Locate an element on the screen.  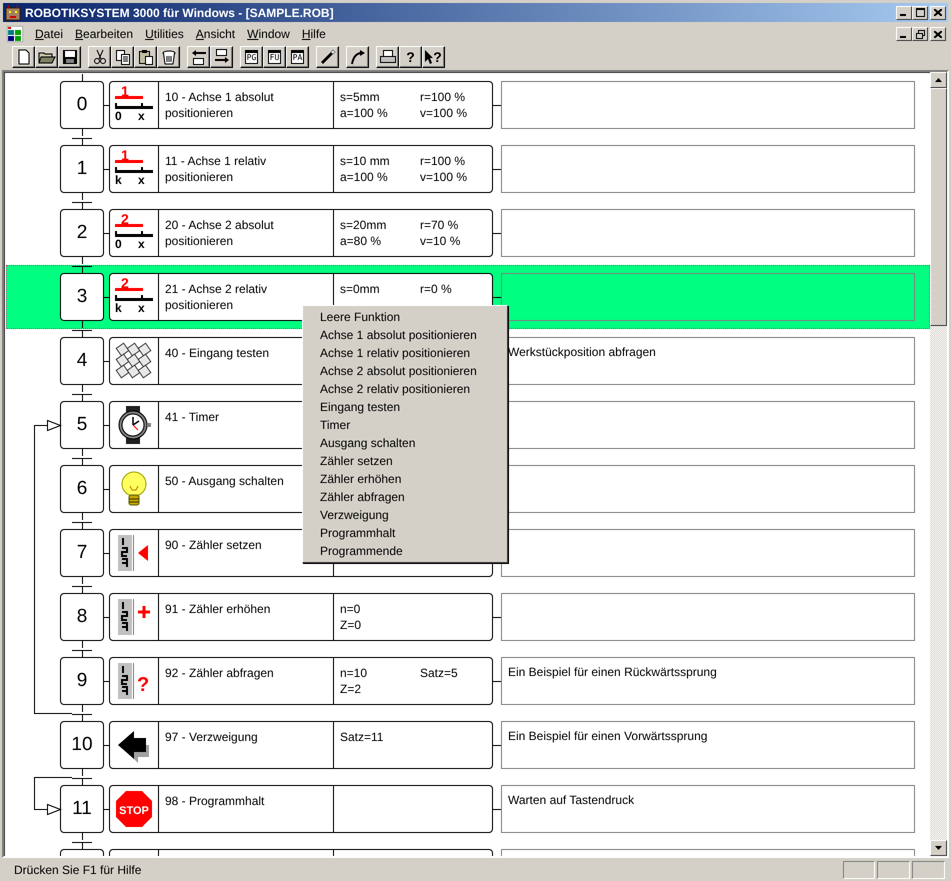
vertical-scrollbar is located at coordinates (938, 464).